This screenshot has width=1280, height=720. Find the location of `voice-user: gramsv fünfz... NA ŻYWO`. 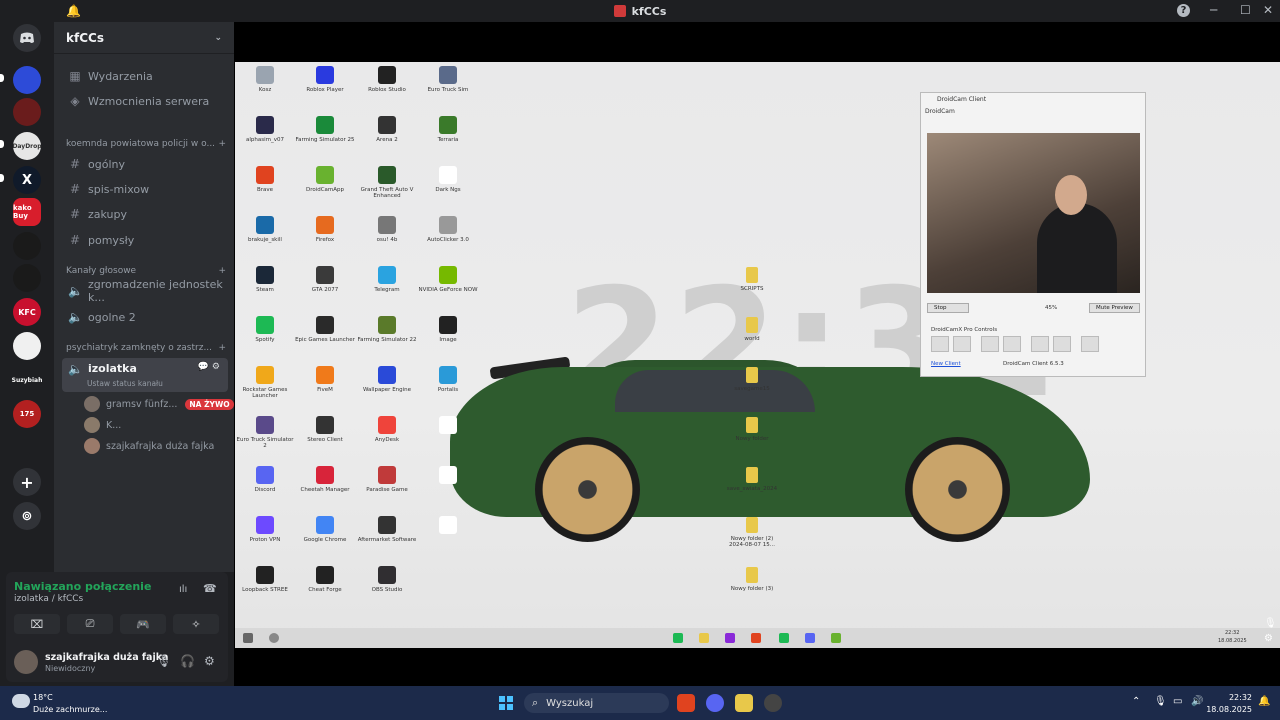

voice-user: gramsv fünfz... NA ŻYWO is located at coordinates (159, 404).